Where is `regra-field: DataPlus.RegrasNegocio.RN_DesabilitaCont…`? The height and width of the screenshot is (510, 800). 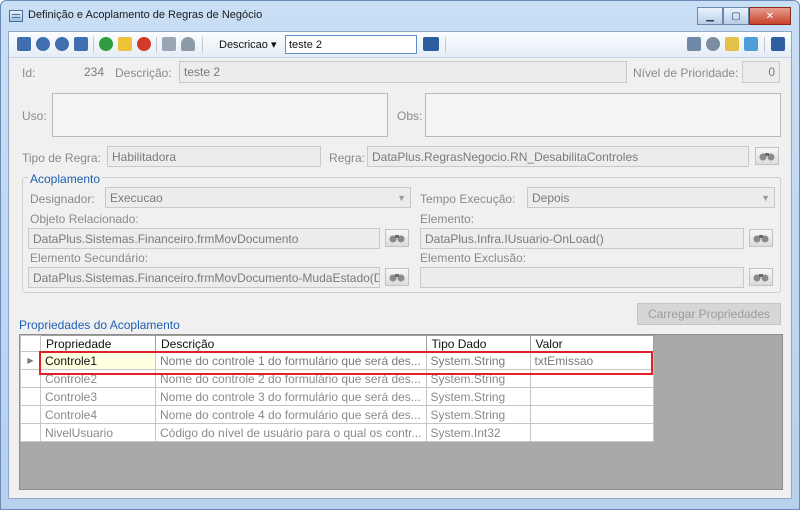
regra-field: DataPlus.RegrasNegocio.RN_DesabilitaCont… is located at coordinates (558, 156).